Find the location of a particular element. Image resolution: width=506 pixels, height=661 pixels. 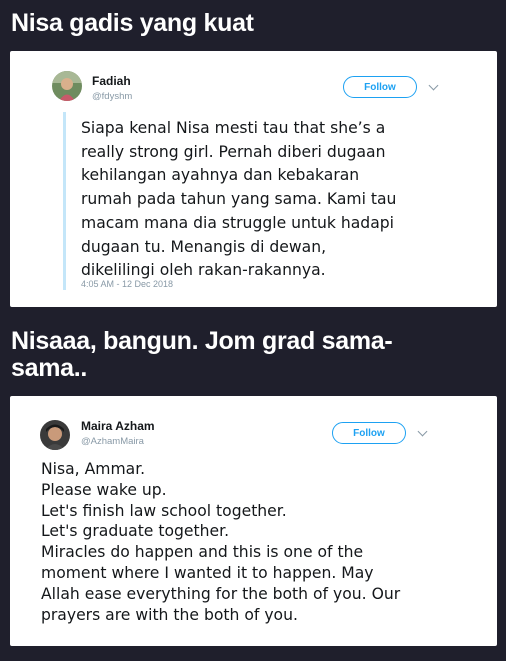

section-title-1: Nisa gadis yang kuat is located at coordinates (132, 23).